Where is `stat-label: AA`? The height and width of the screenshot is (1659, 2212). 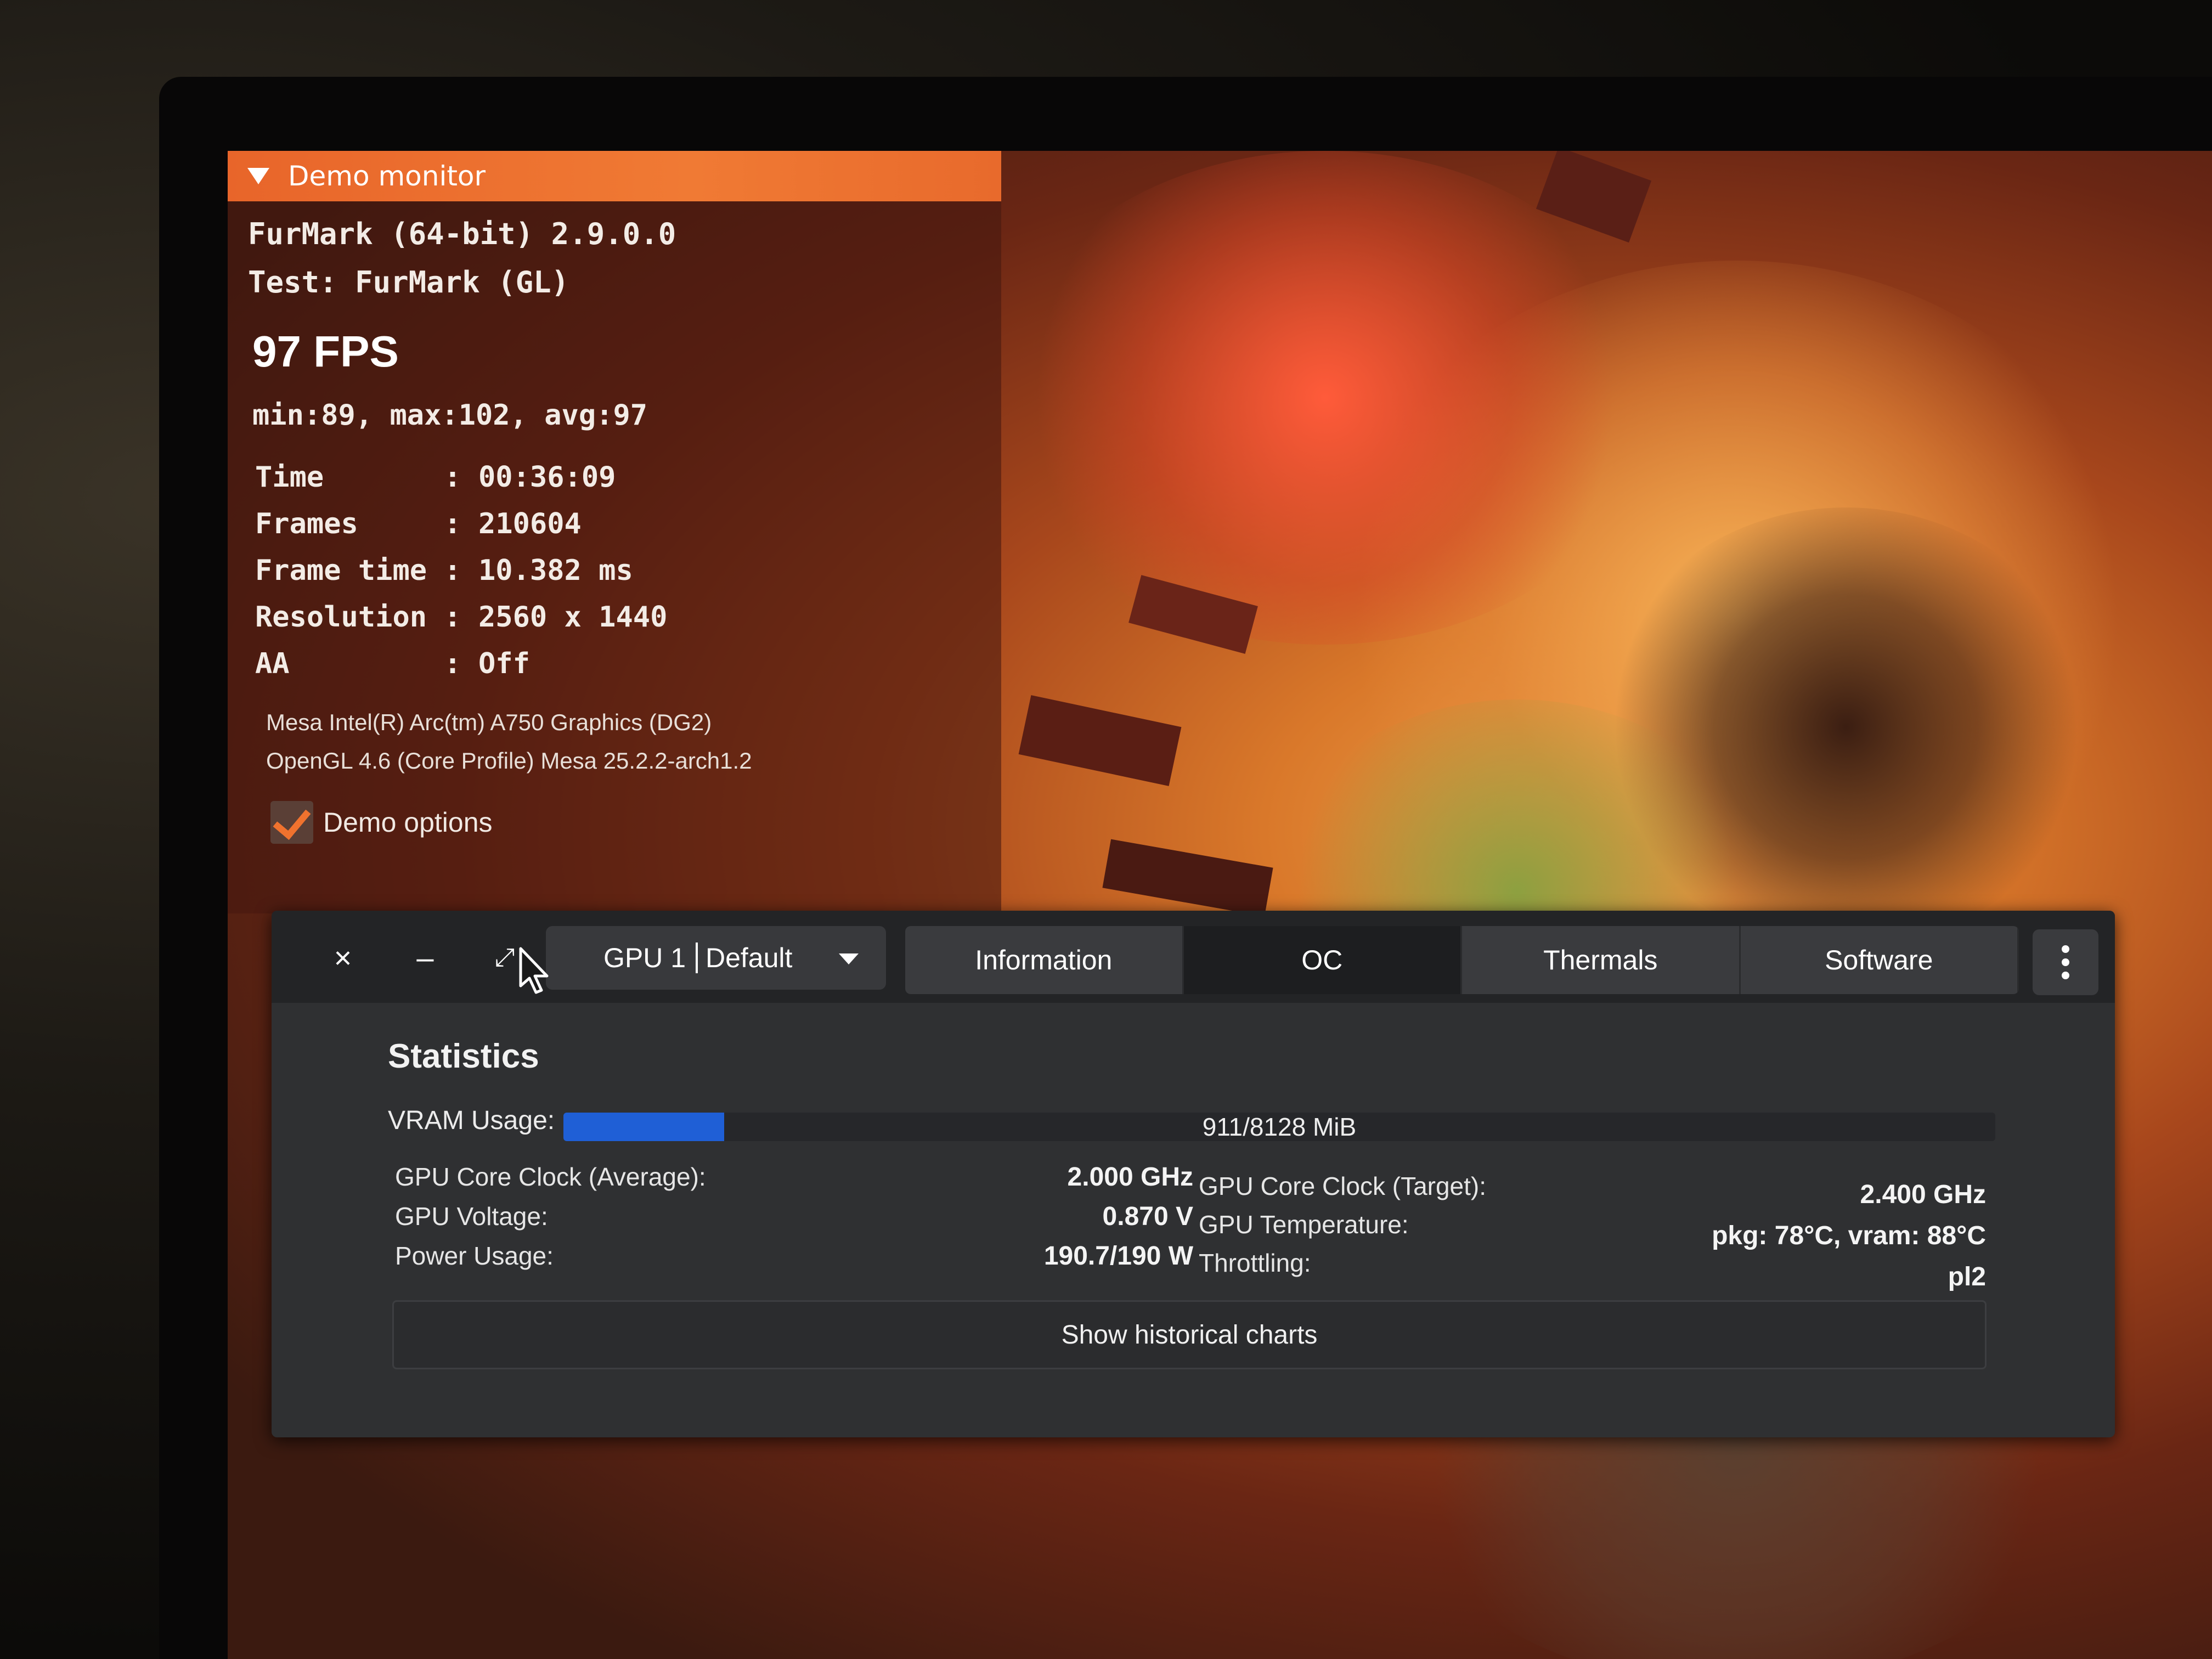 stat-label: AA is located at coordinates (341, 663).